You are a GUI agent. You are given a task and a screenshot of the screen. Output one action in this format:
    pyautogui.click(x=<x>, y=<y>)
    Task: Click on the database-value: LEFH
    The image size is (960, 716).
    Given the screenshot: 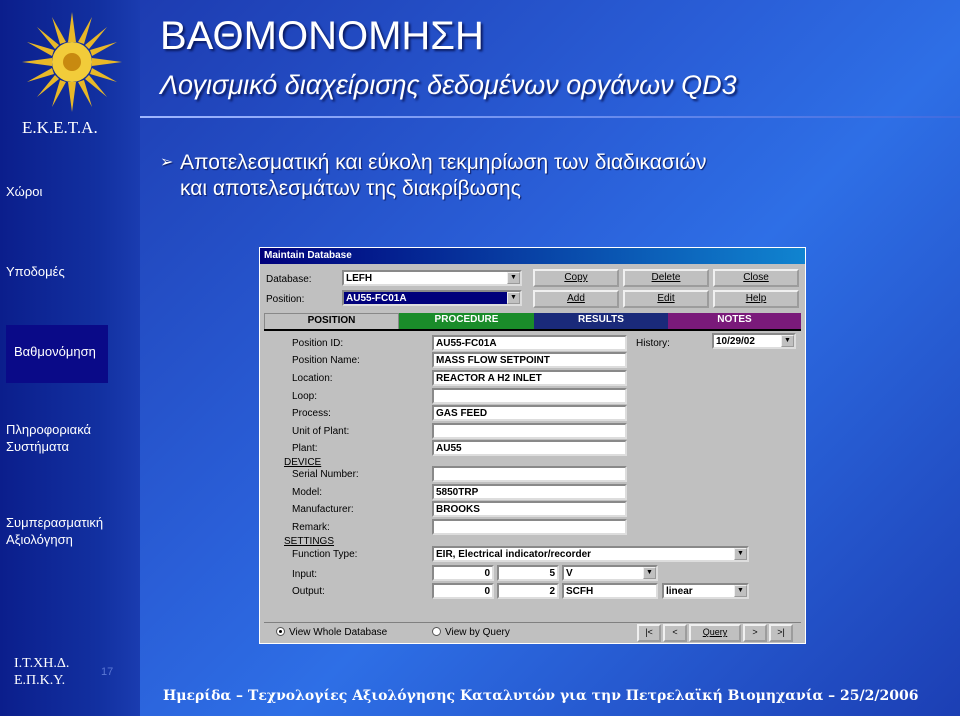 What is the action you would take?
    pyautogui.click(x=359, y=278)
    